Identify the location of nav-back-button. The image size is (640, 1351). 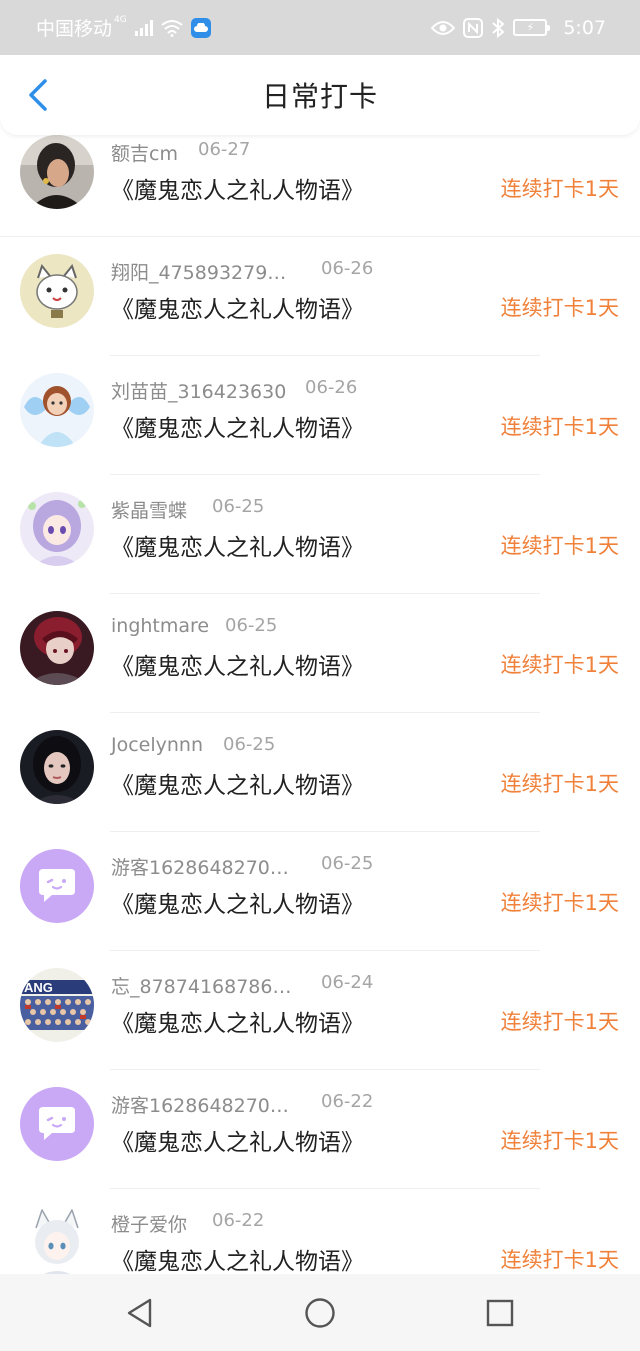
(140, 1313).